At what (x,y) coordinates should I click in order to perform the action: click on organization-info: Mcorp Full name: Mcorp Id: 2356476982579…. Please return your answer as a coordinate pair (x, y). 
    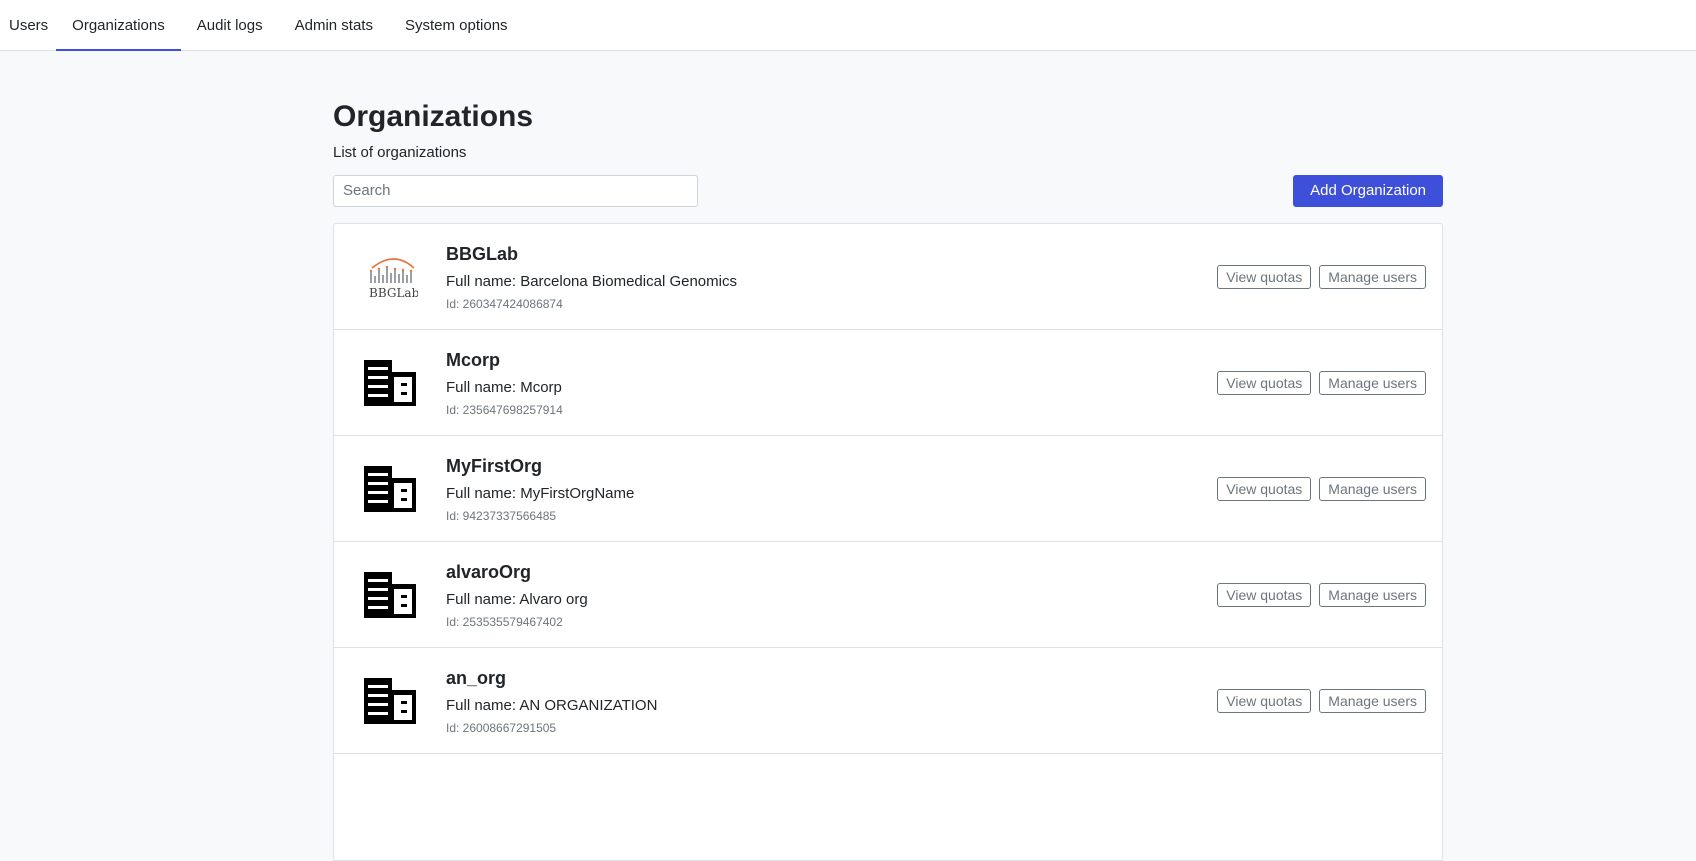
    Looking at the image, I should click on (831, 382).